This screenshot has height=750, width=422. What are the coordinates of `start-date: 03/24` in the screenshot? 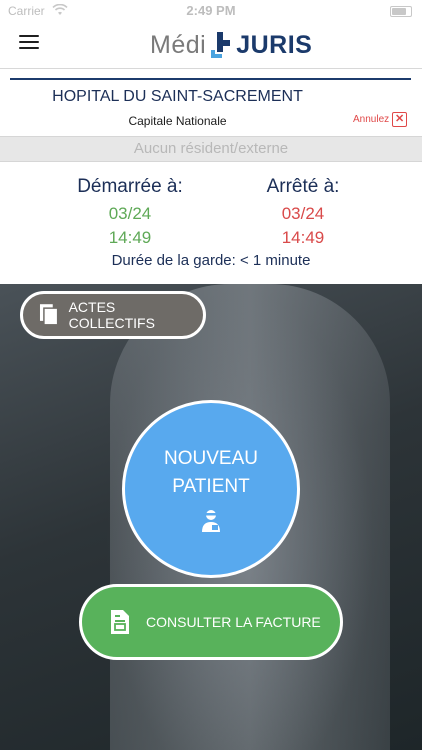 It's located at (130, 213).